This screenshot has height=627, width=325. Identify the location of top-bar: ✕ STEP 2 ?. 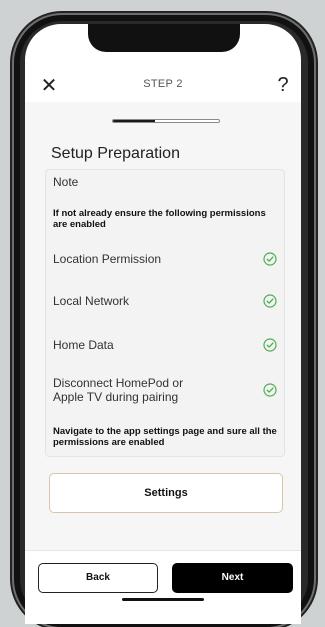
(163, 86).